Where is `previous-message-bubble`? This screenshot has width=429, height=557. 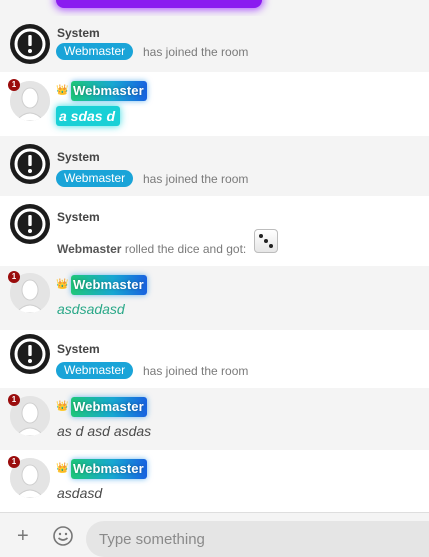
previous-message-bubble is located at coordinates (159, 4).